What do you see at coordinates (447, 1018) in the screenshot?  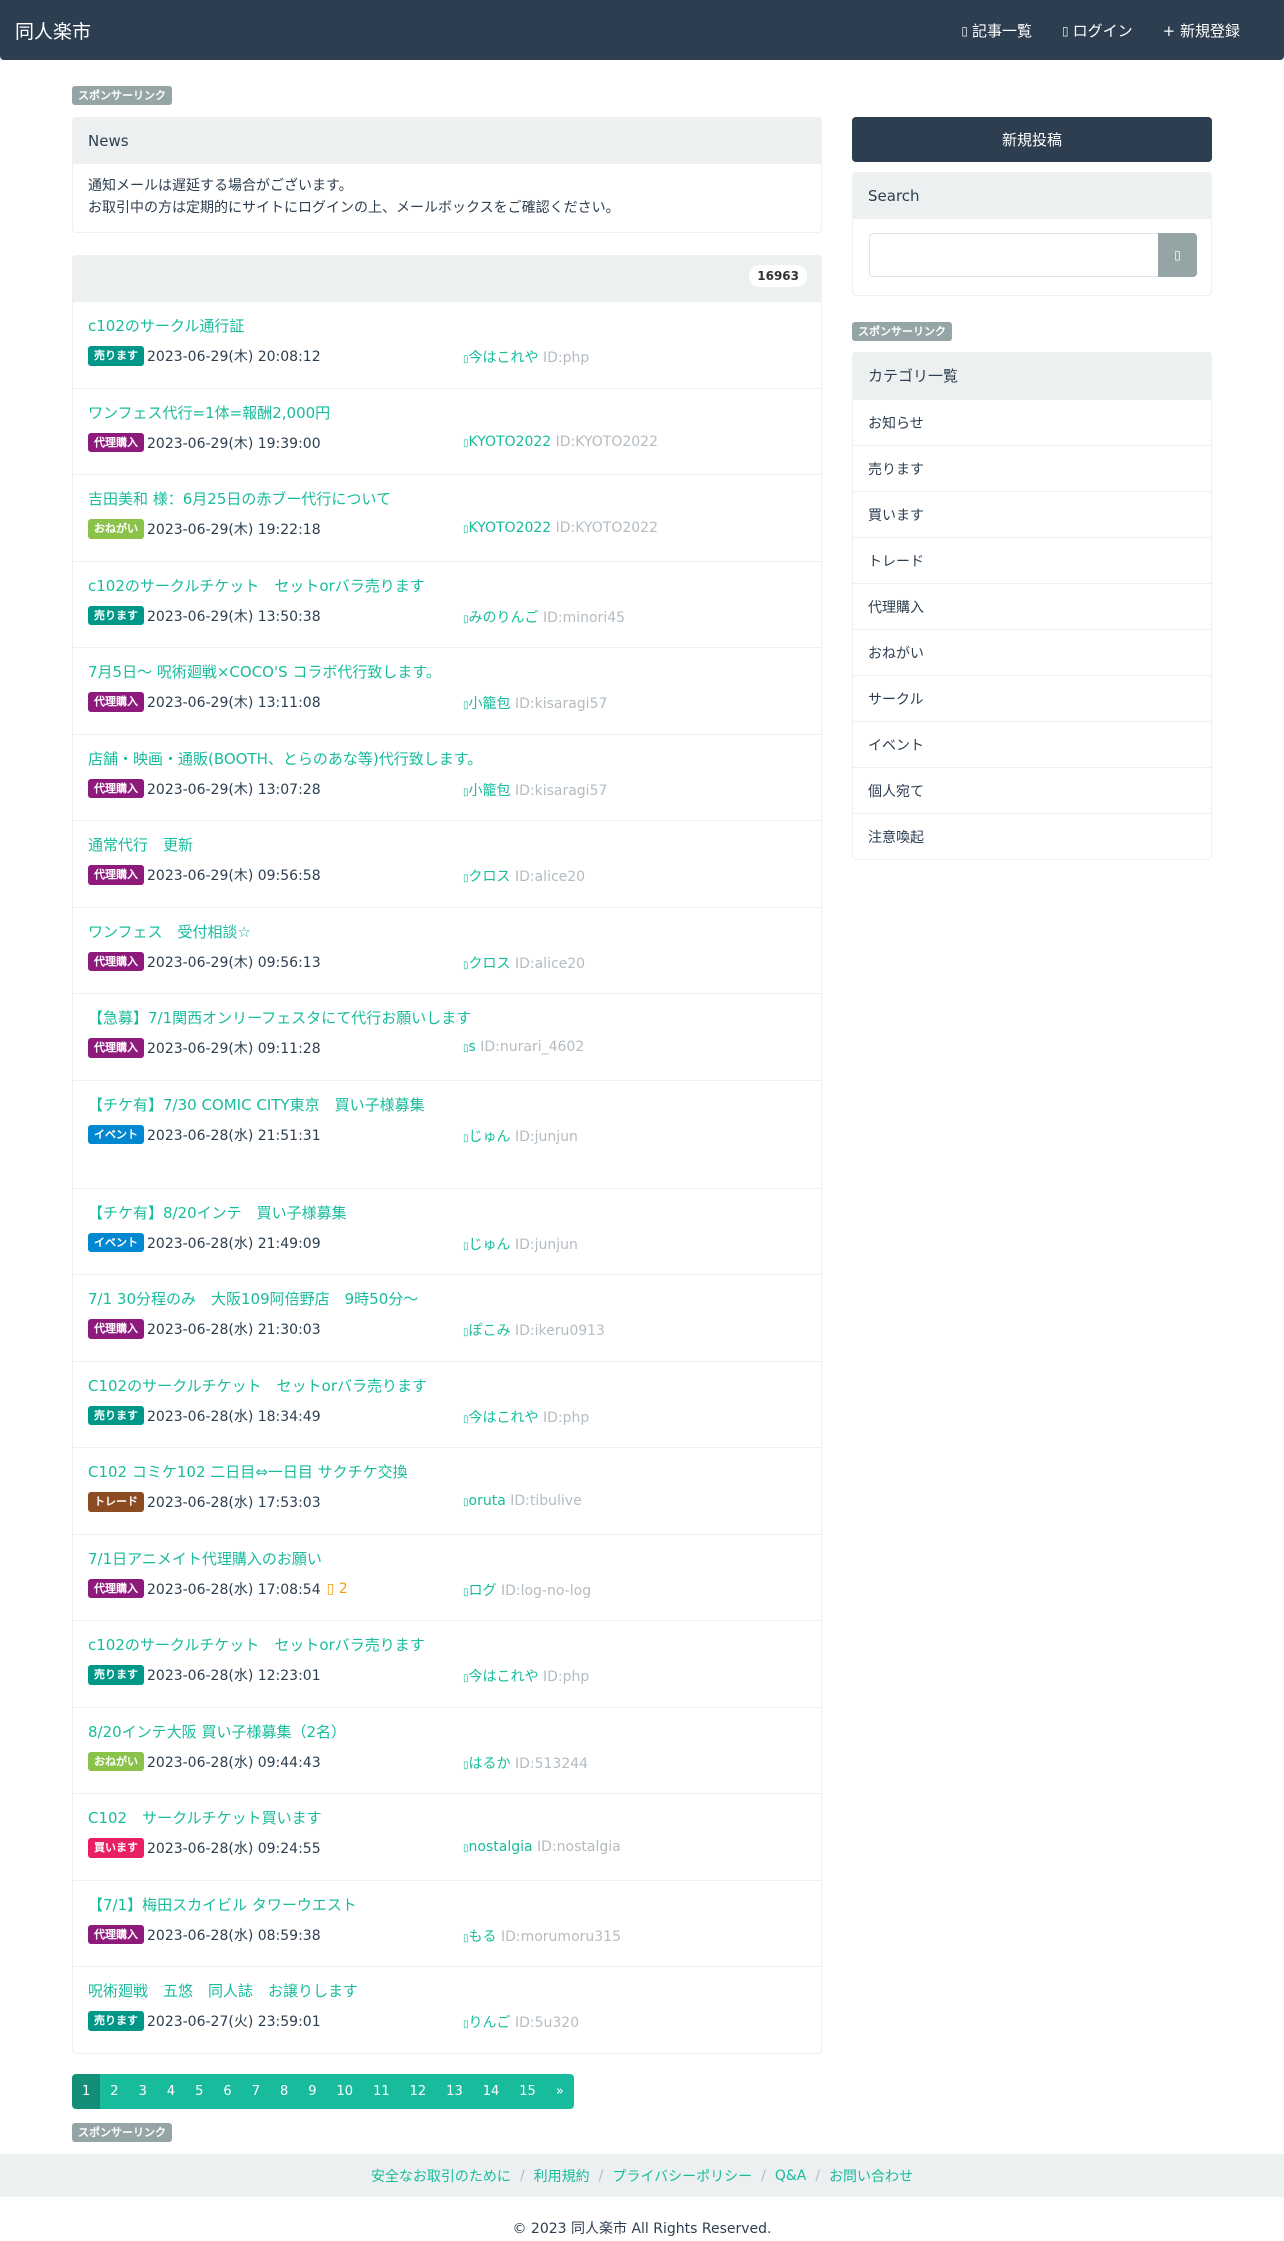 I see `post-title-link: 【急募】7/1関西オンリーフェスタにて代行お願いします` at bounding box center [447, 1018].